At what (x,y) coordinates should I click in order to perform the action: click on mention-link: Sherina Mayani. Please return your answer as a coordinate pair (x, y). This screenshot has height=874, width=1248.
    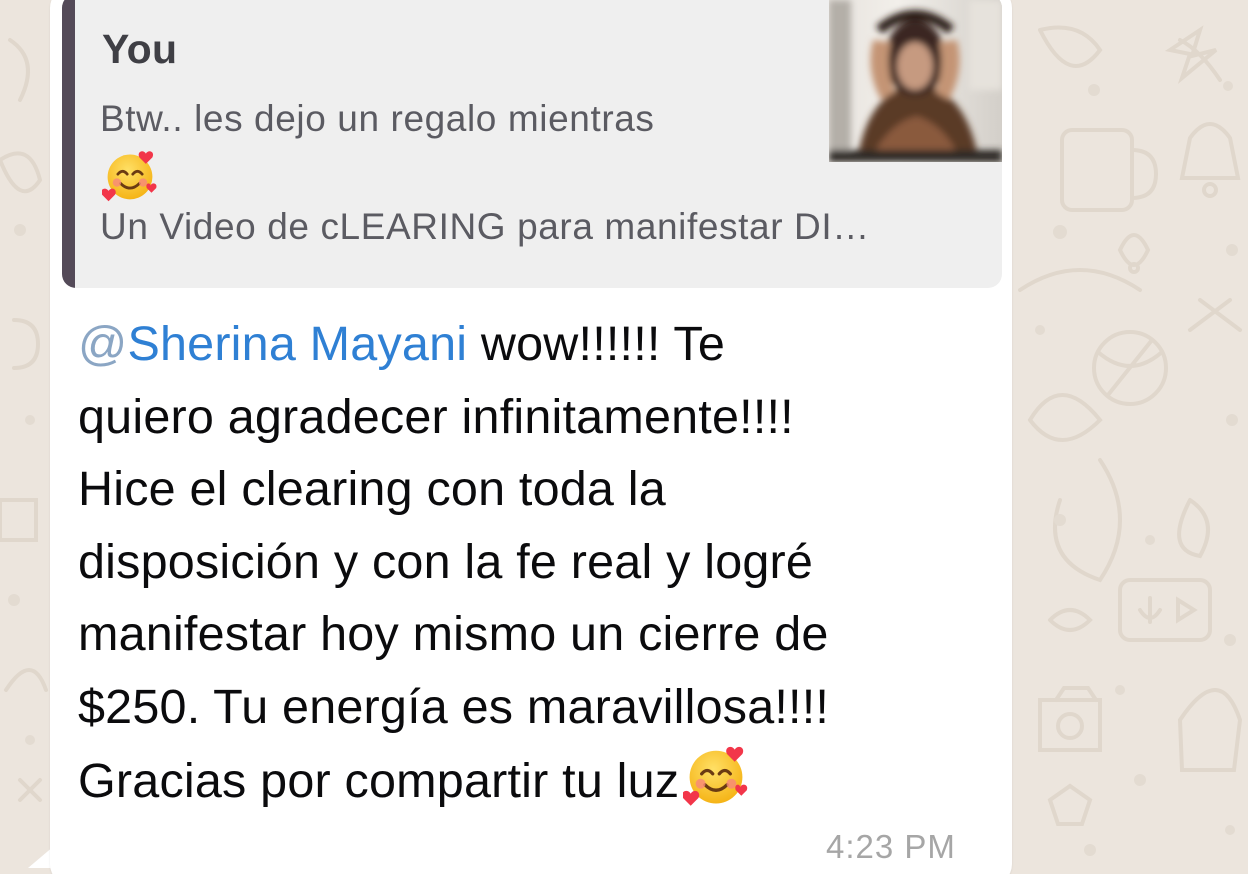
    Looking at the image, I should click on (297, 344).